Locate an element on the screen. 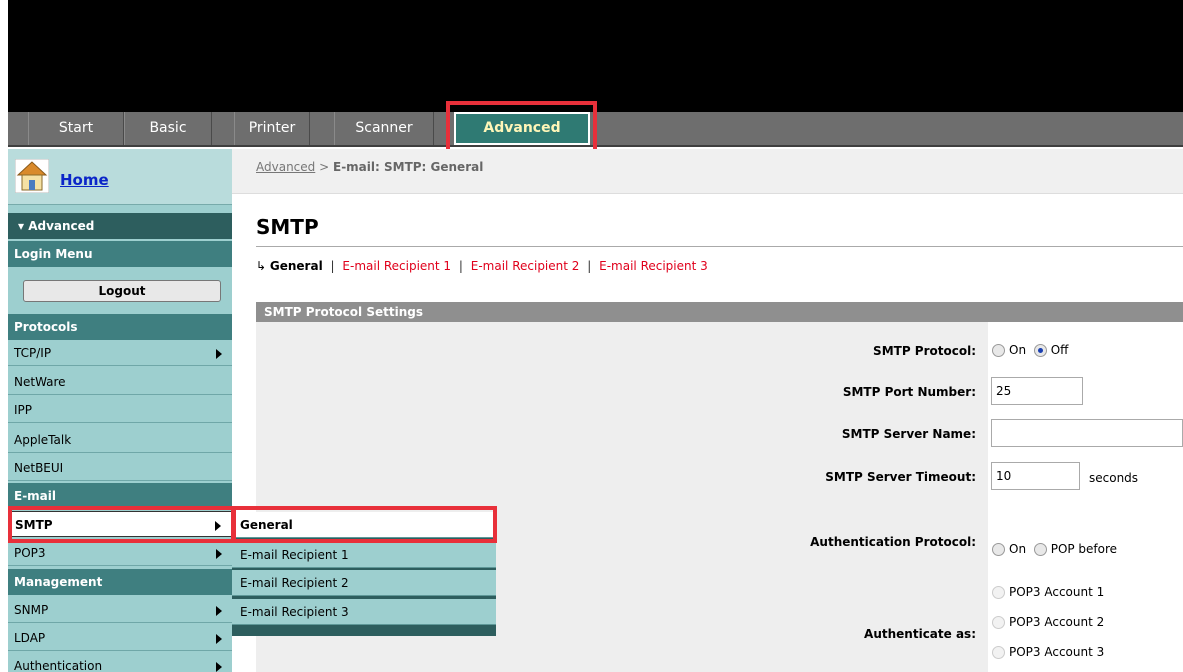  left-margin is located at coordinates (4, 336).